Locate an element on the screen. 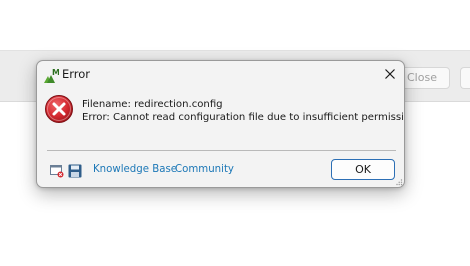 Image resolution: width=470 pixels, height=266 pixels. ok-button: OK is located at coordinates (363, 169).